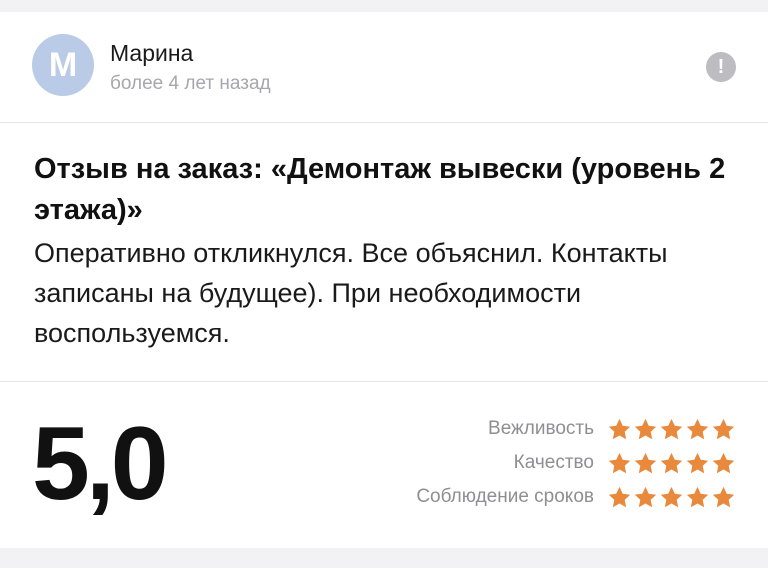  I want to click on rating-list: Вежливость Качество Соблюдение сроков, so click(576, 463).